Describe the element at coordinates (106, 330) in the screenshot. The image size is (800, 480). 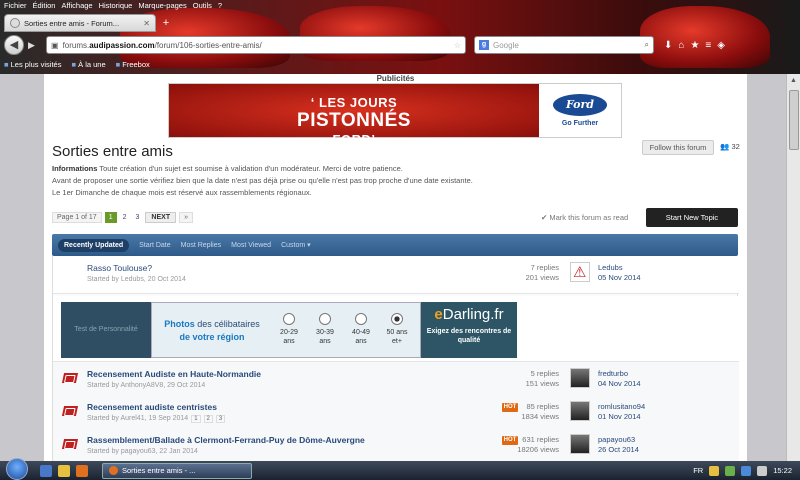
I see `ad-personality-test: Test de Personnalité` at that location.